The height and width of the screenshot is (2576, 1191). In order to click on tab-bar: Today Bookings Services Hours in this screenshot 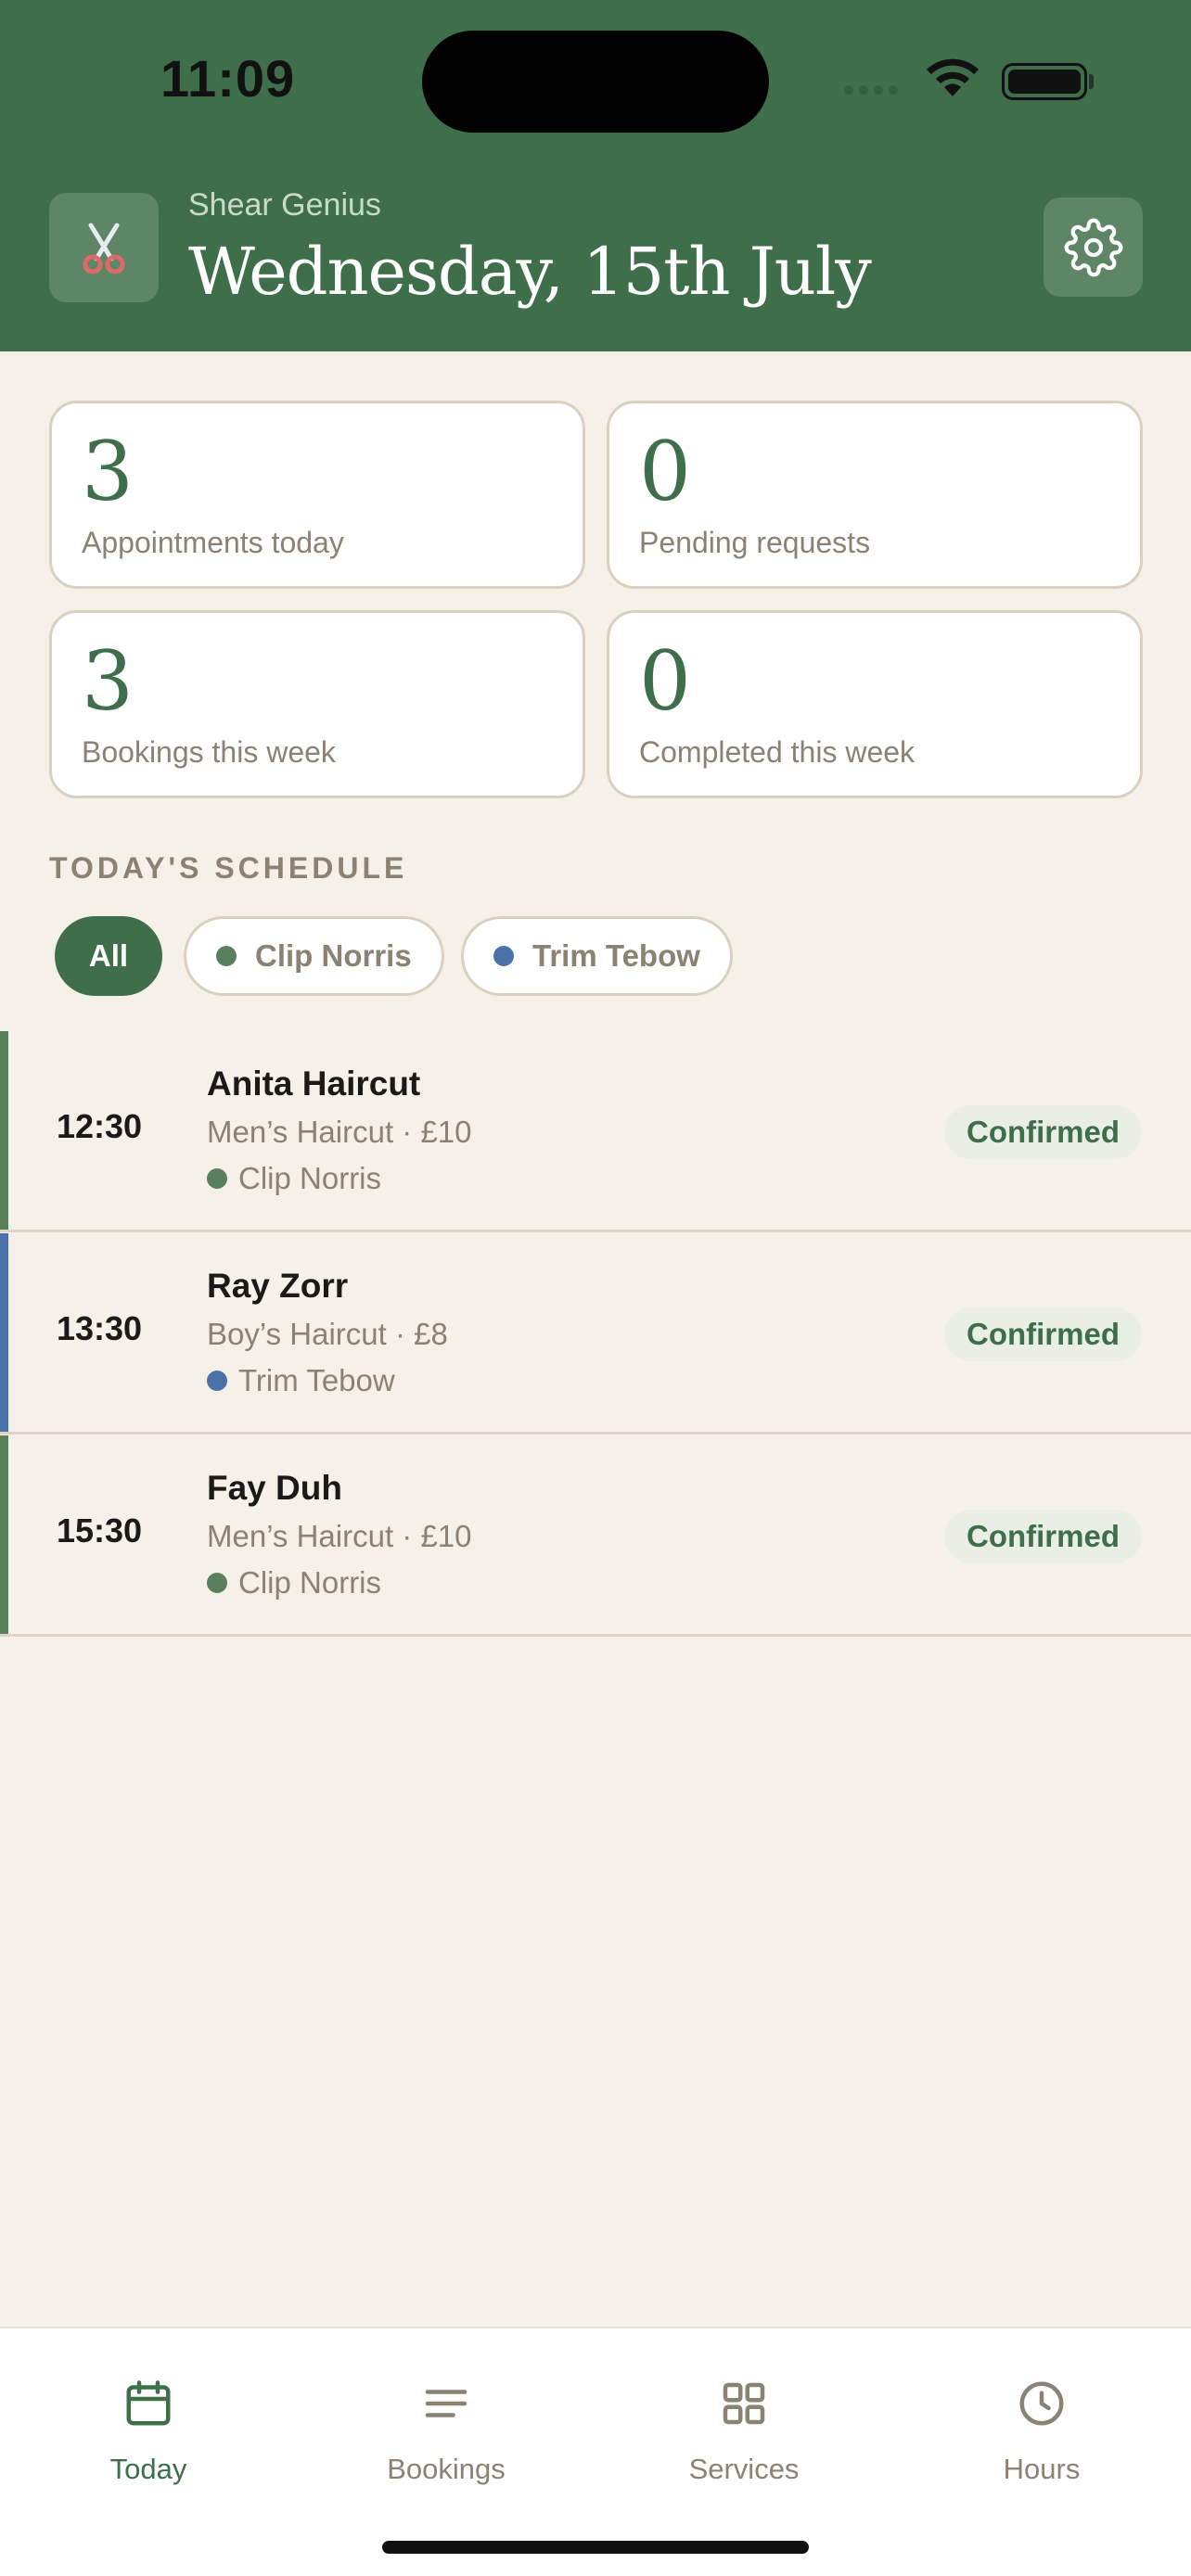, I will do `click(595, 2451)`.